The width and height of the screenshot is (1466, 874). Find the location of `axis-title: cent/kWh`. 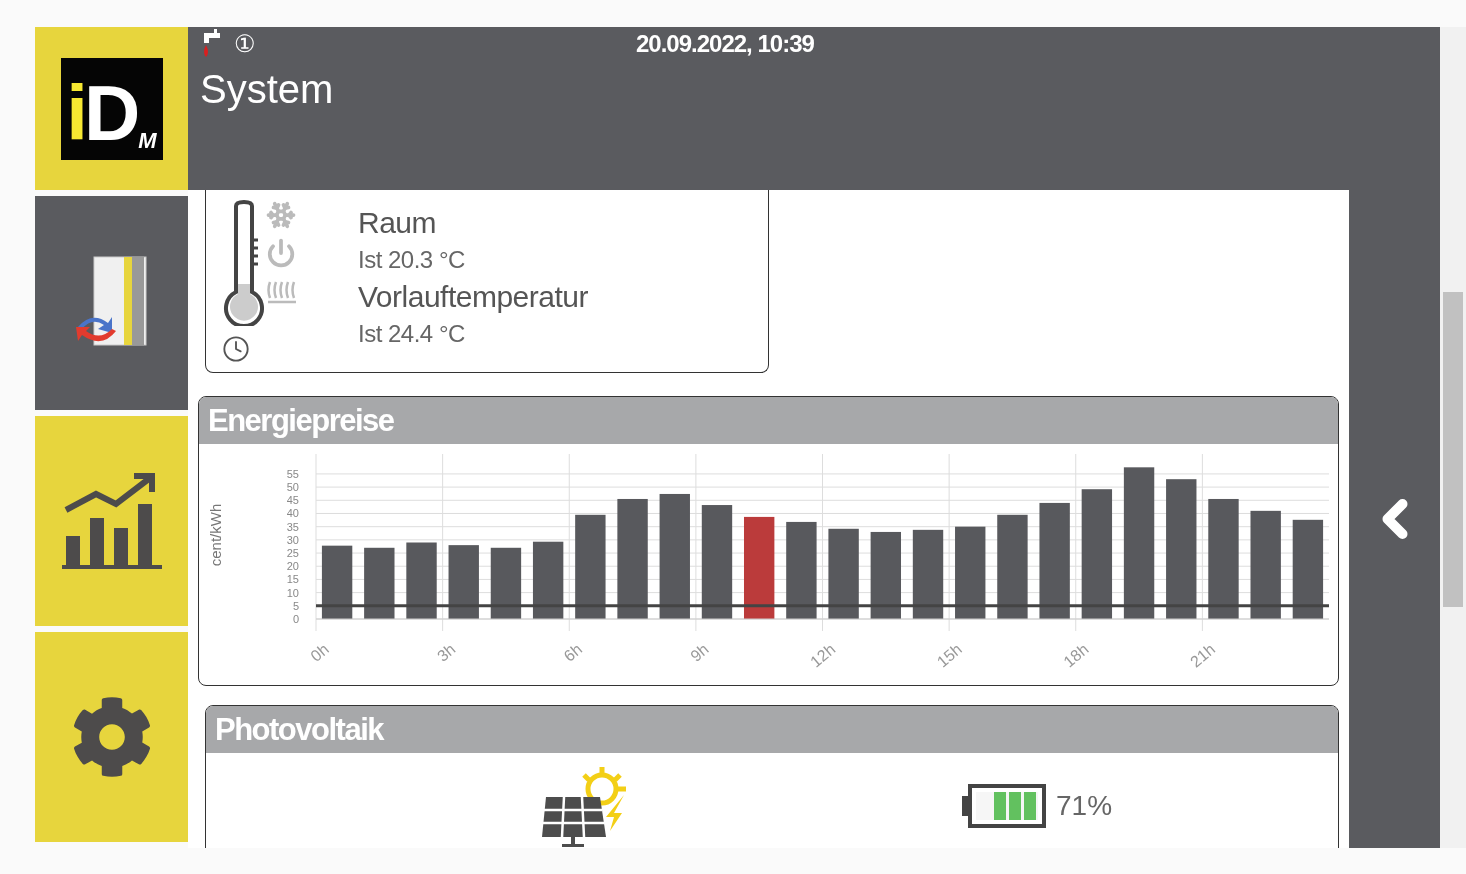

axis-title: cent/kWh is located at coordinates (215, 535).